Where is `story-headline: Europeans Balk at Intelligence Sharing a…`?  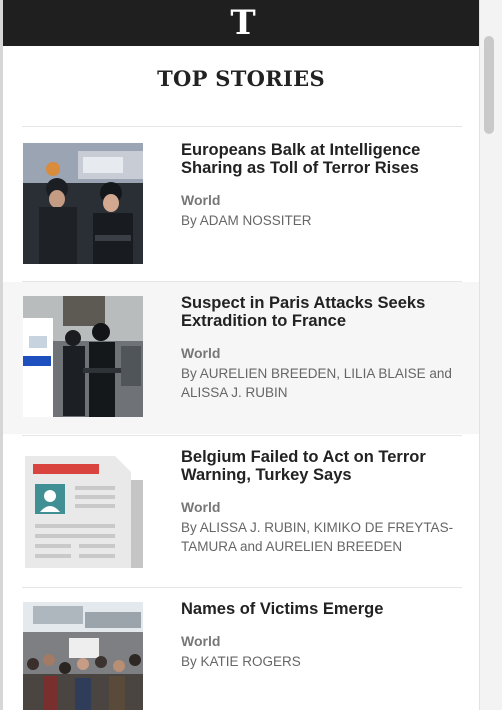
story-headline: Europeans Balk at Intelligence Sharing a… is located at coordinates (316, 159).